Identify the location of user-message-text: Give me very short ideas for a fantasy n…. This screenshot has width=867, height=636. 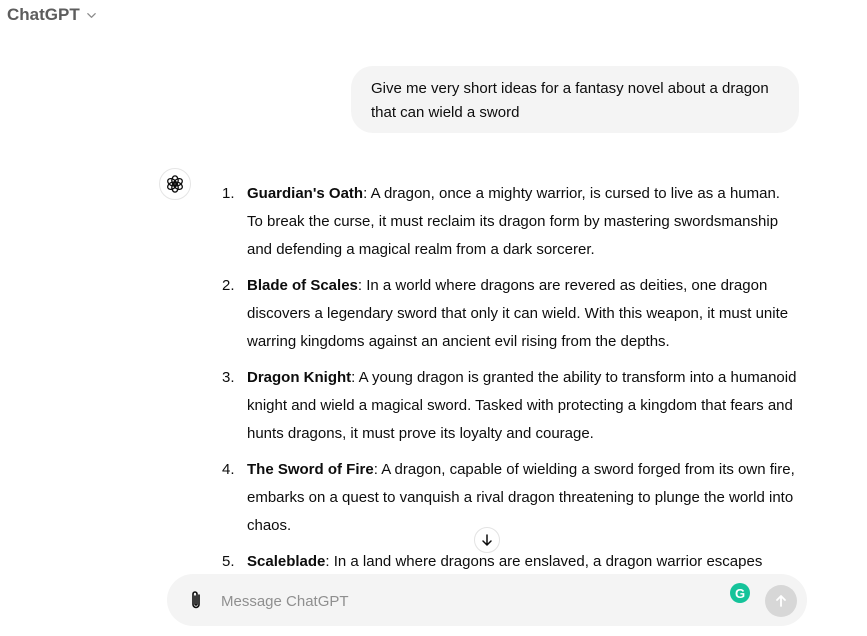
(570, 100).